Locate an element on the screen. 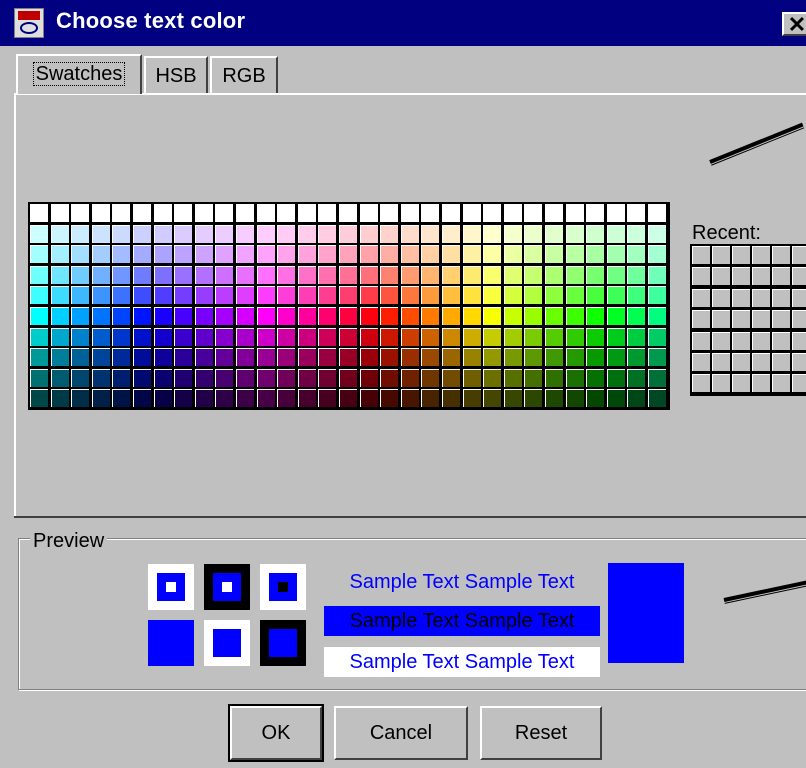 This screenshot has height=768, width=806. close-button: ✕ is located at coordinates (794, 24).